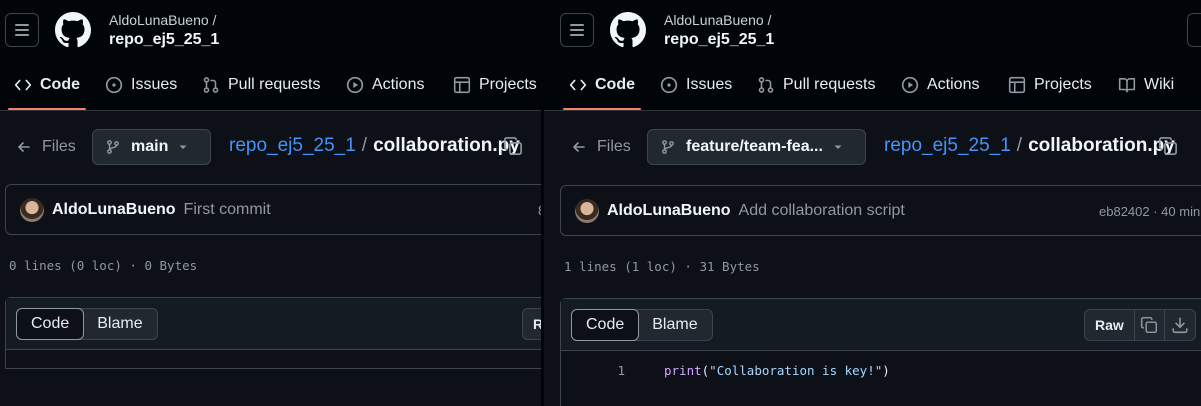 This screenshot has width=1201, height=406. I want to click on download-raw-button, so click(1180, 325).